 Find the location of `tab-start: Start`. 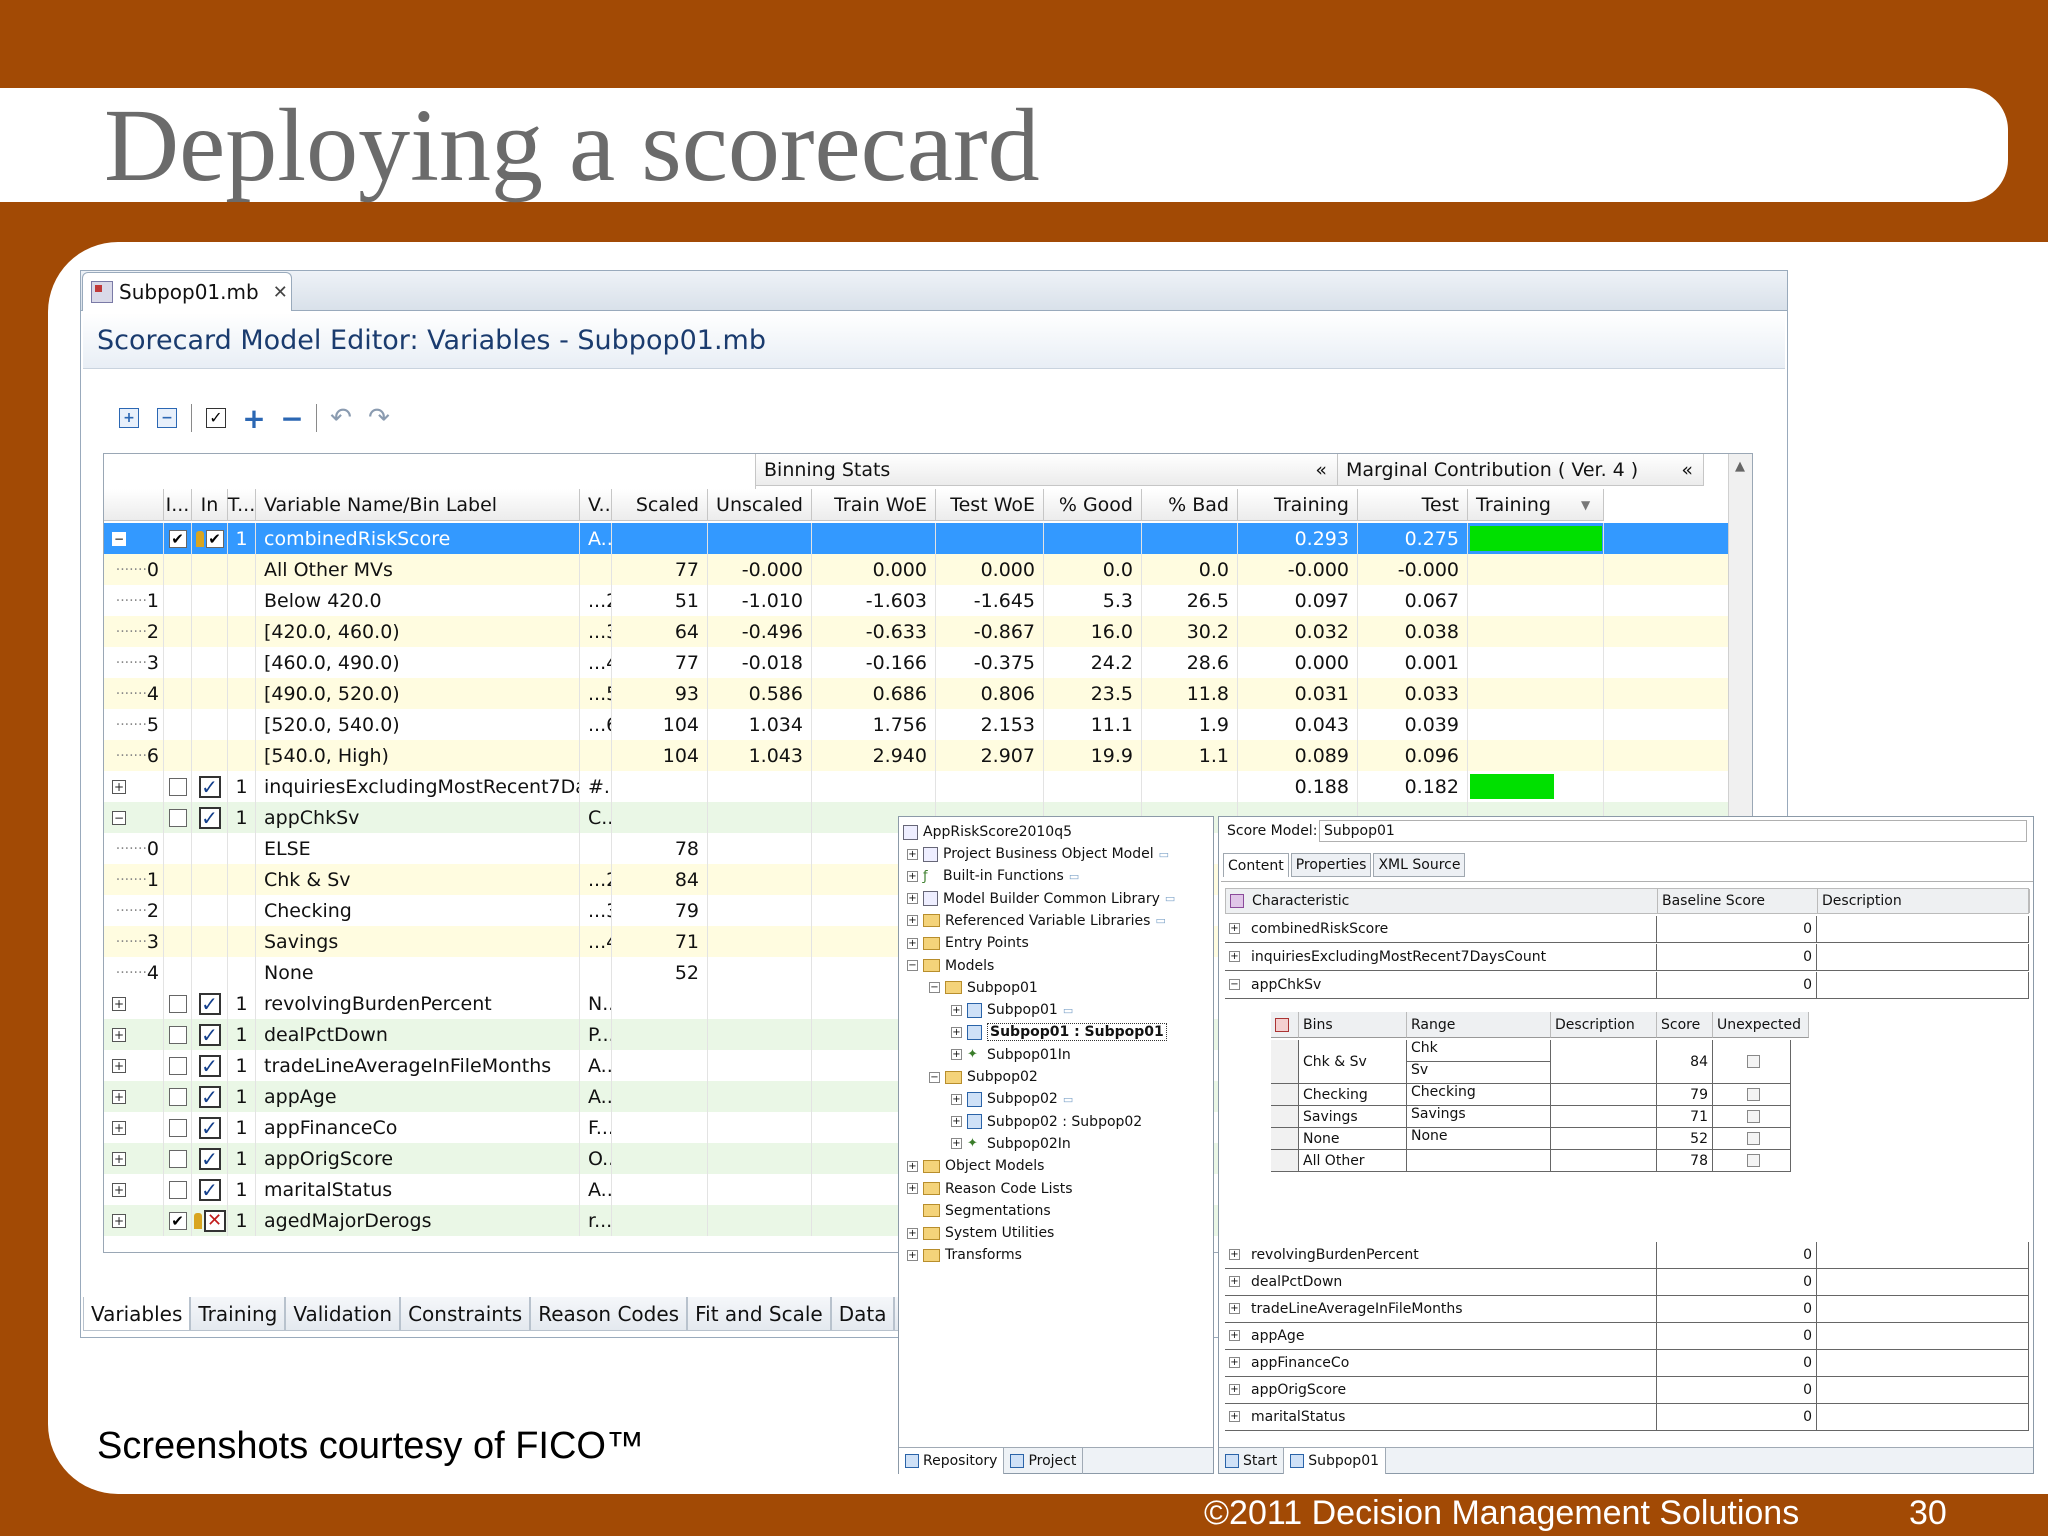

tab-start: Start is located at coordinates (1252, 1461).